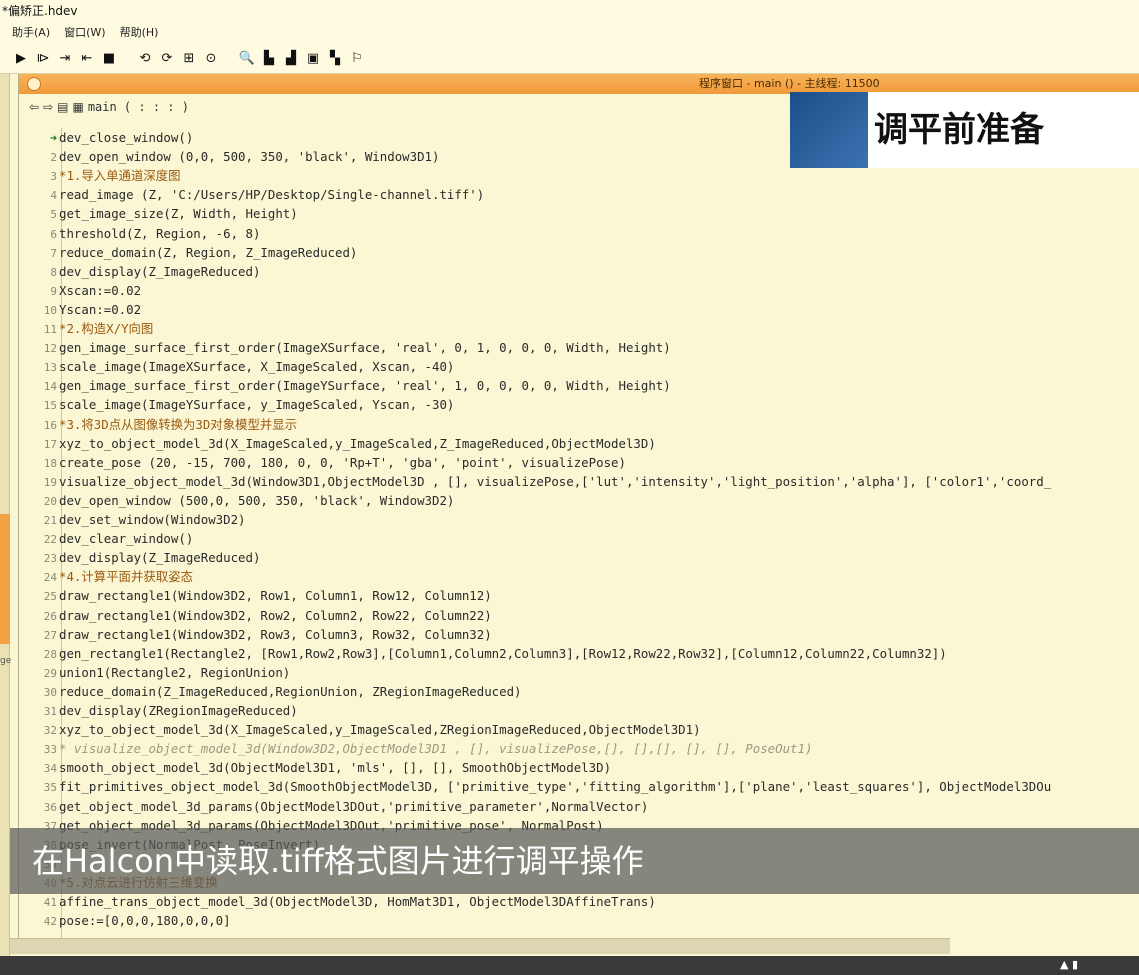 The image size is (1139, 975). I want to click on gray-histogram-icon: ▣, so click(313, 59).